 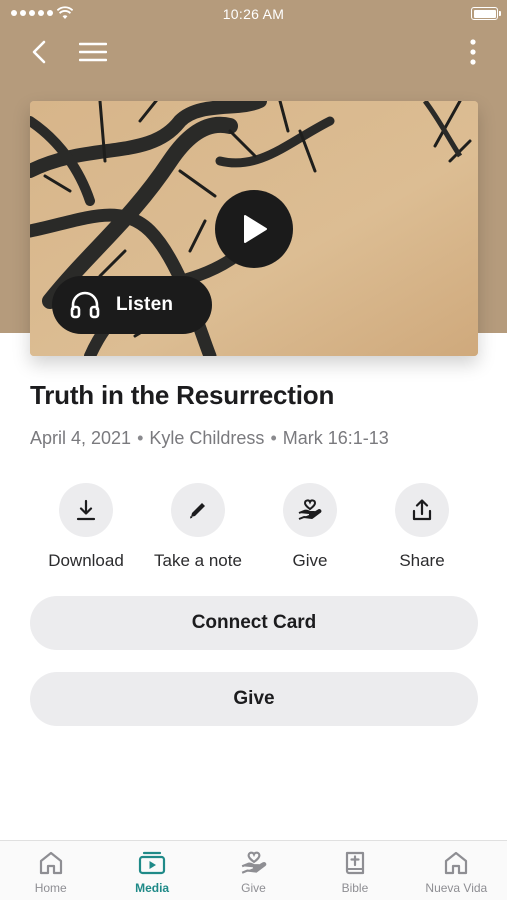 I want to click on status-bar: 10:26 AM, so click(x=253, y=14).